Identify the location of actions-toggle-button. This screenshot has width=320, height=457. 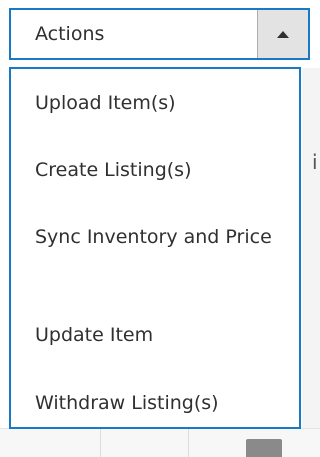
(282, 34).